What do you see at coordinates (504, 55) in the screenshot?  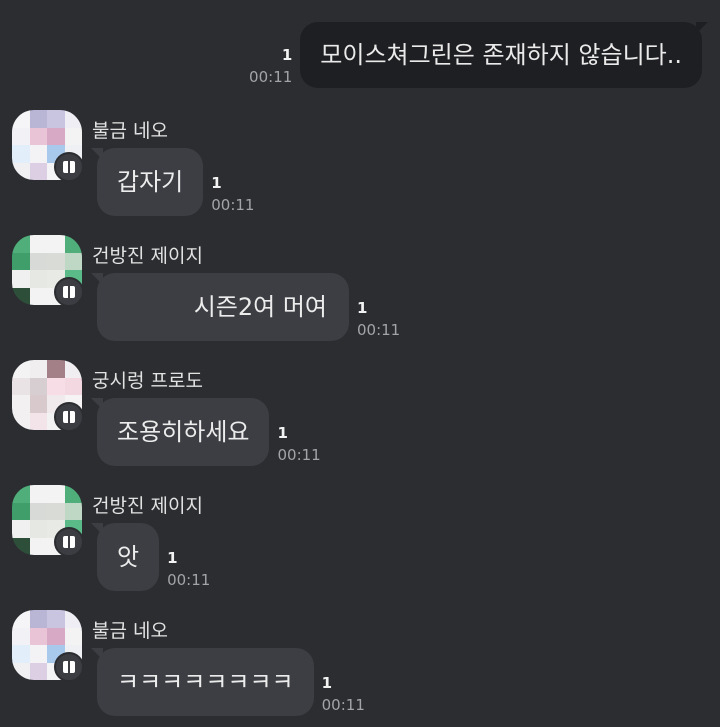 I see `message-bubble: 모이스쳐그린은 존재하지 않습니다..` at bounding box center [504, 55].